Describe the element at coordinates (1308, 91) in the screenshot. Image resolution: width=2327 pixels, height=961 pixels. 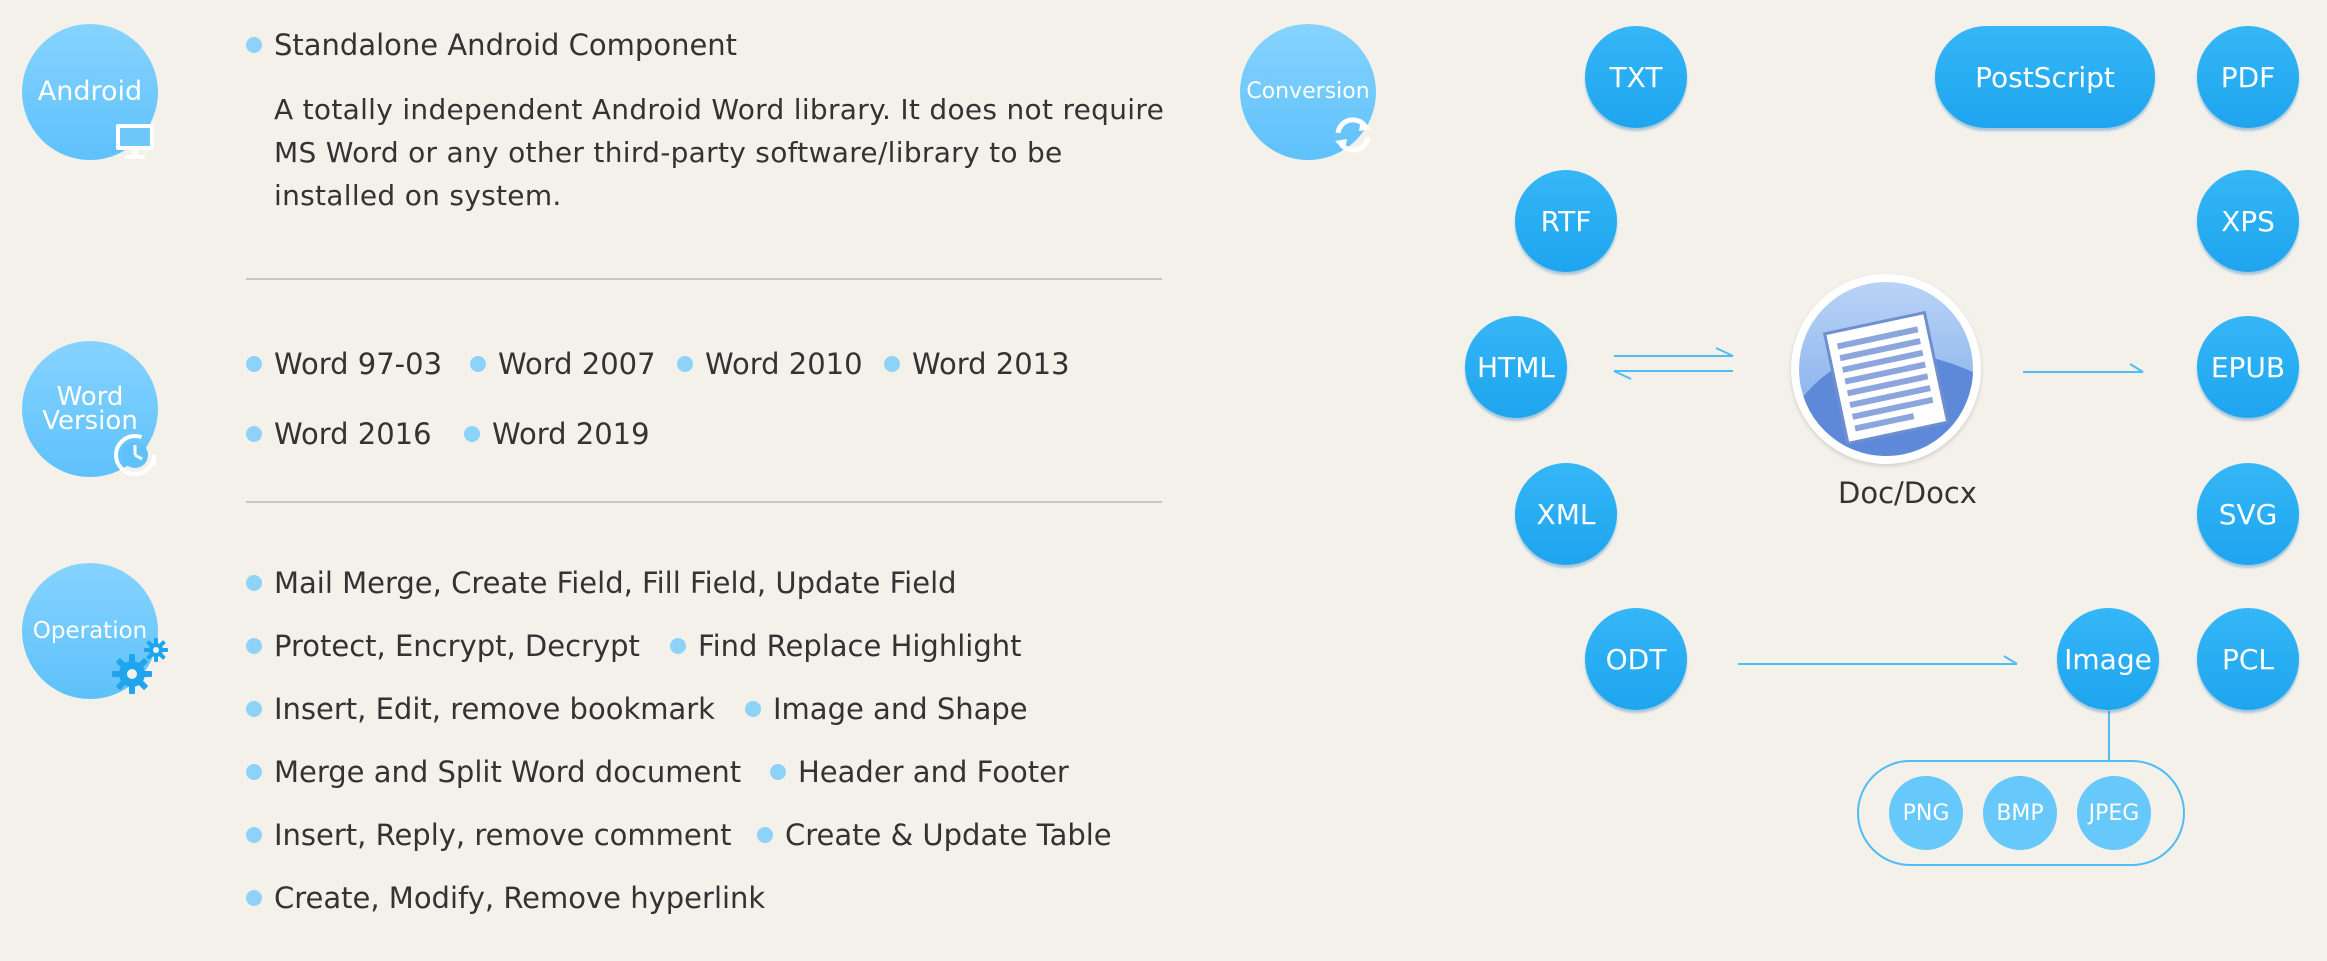
I see `conversion-badge-label: Conversion` at that location.